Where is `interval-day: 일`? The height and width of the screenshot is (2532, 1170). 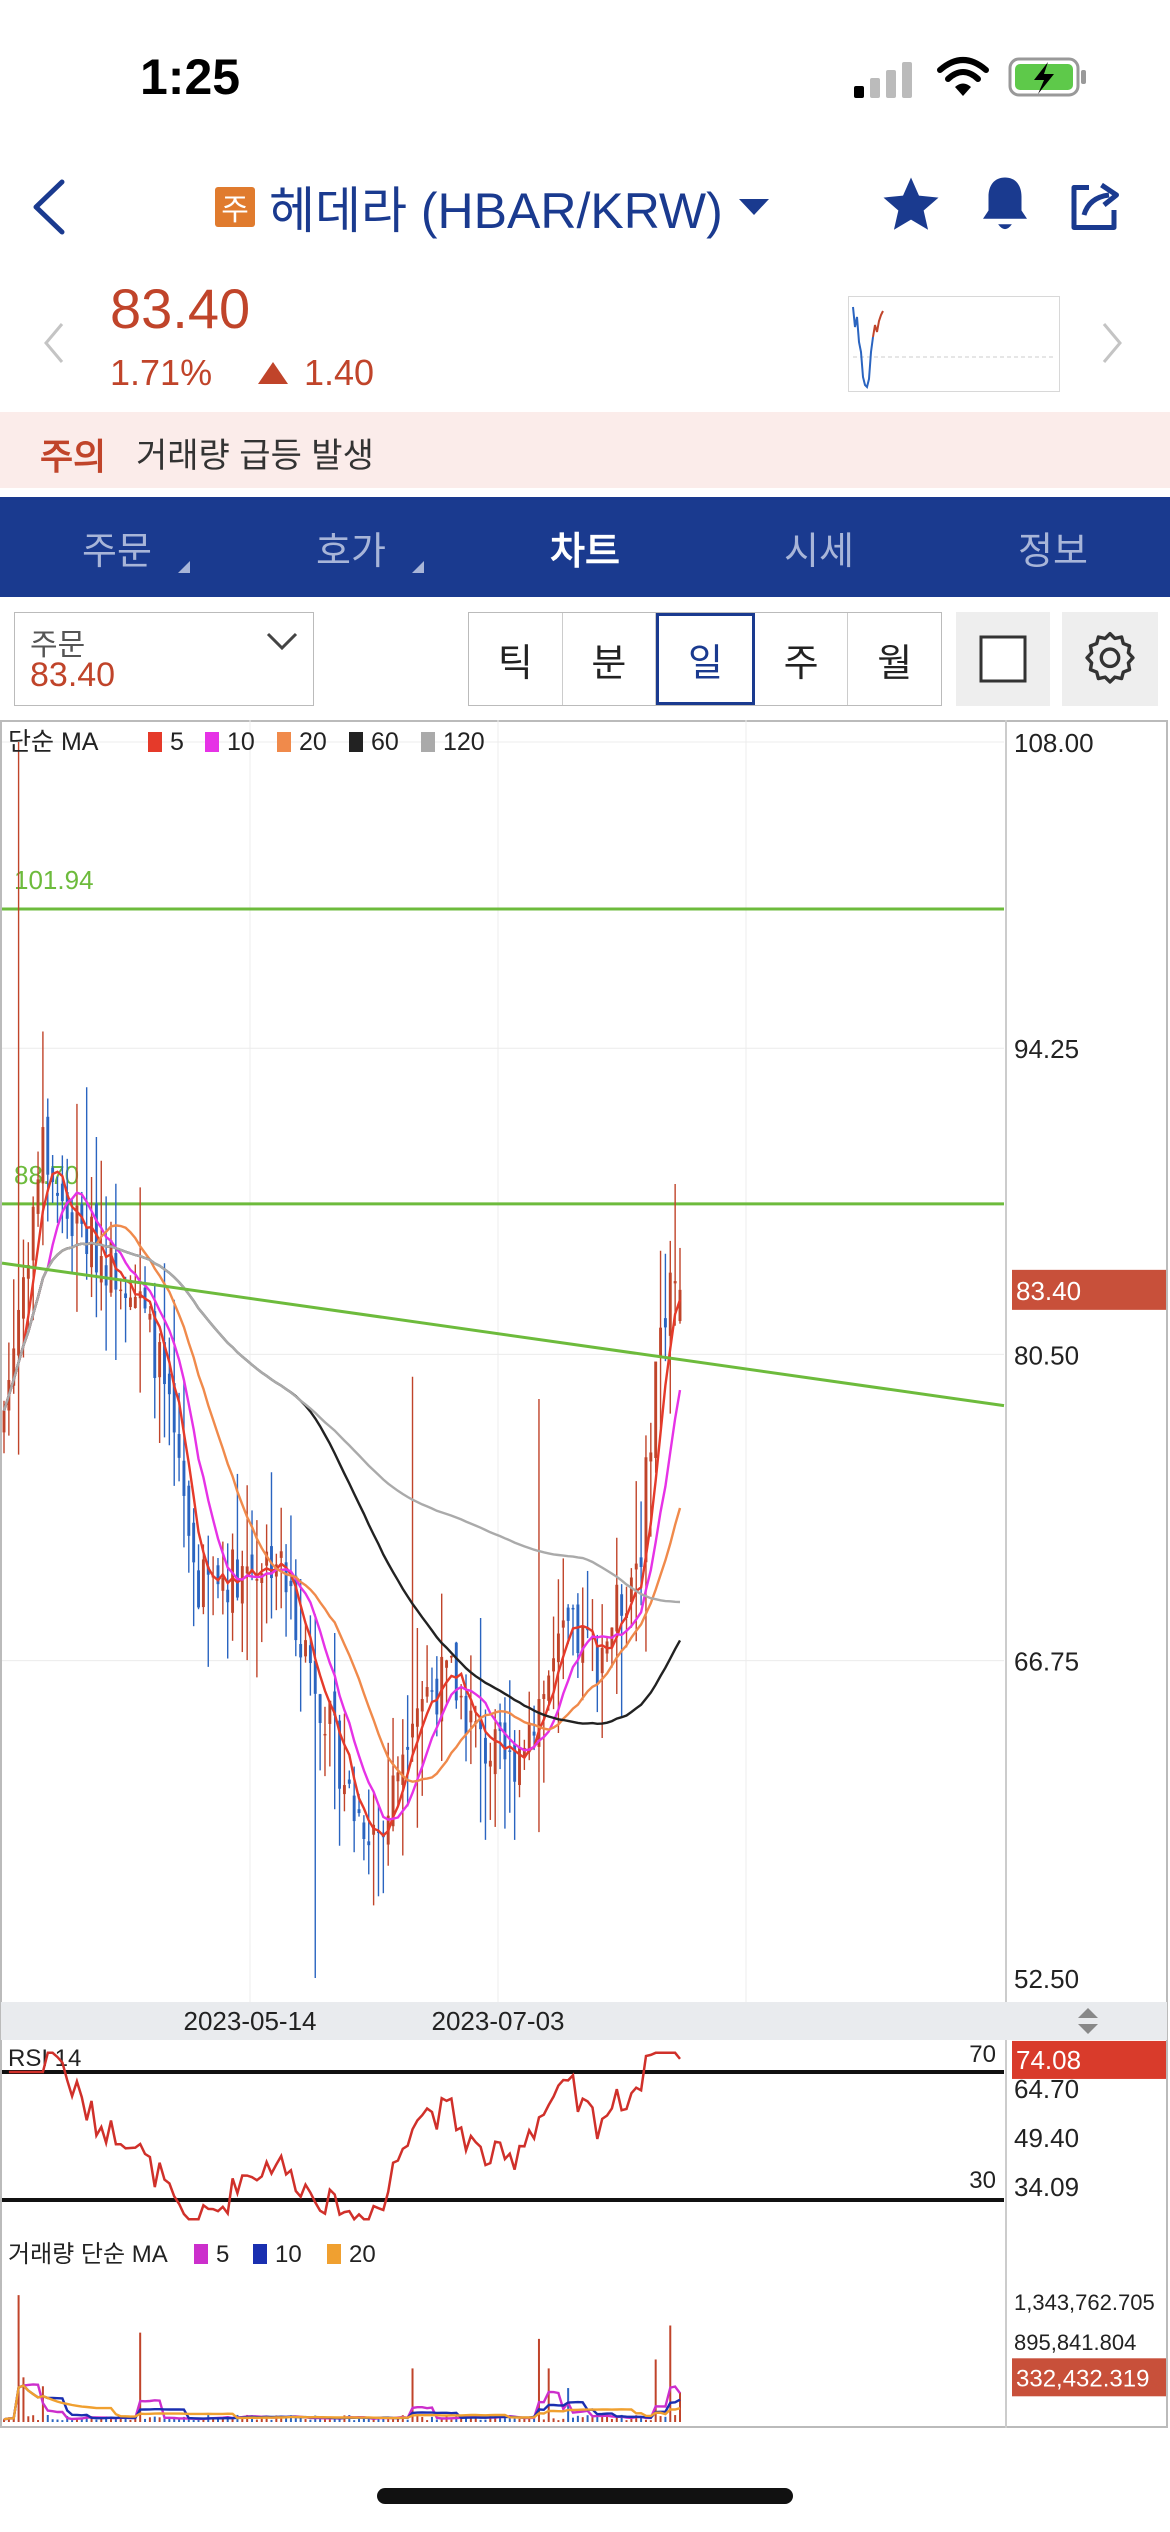
interval-day: 일 is located at coordinates (705, 659).